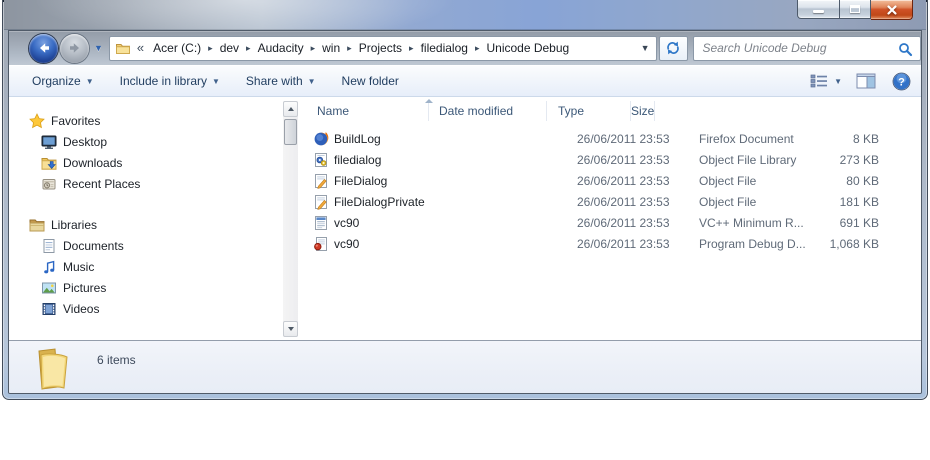  I want to click on history-dropdown-chevron-icon: ▼, so click(98, 48).